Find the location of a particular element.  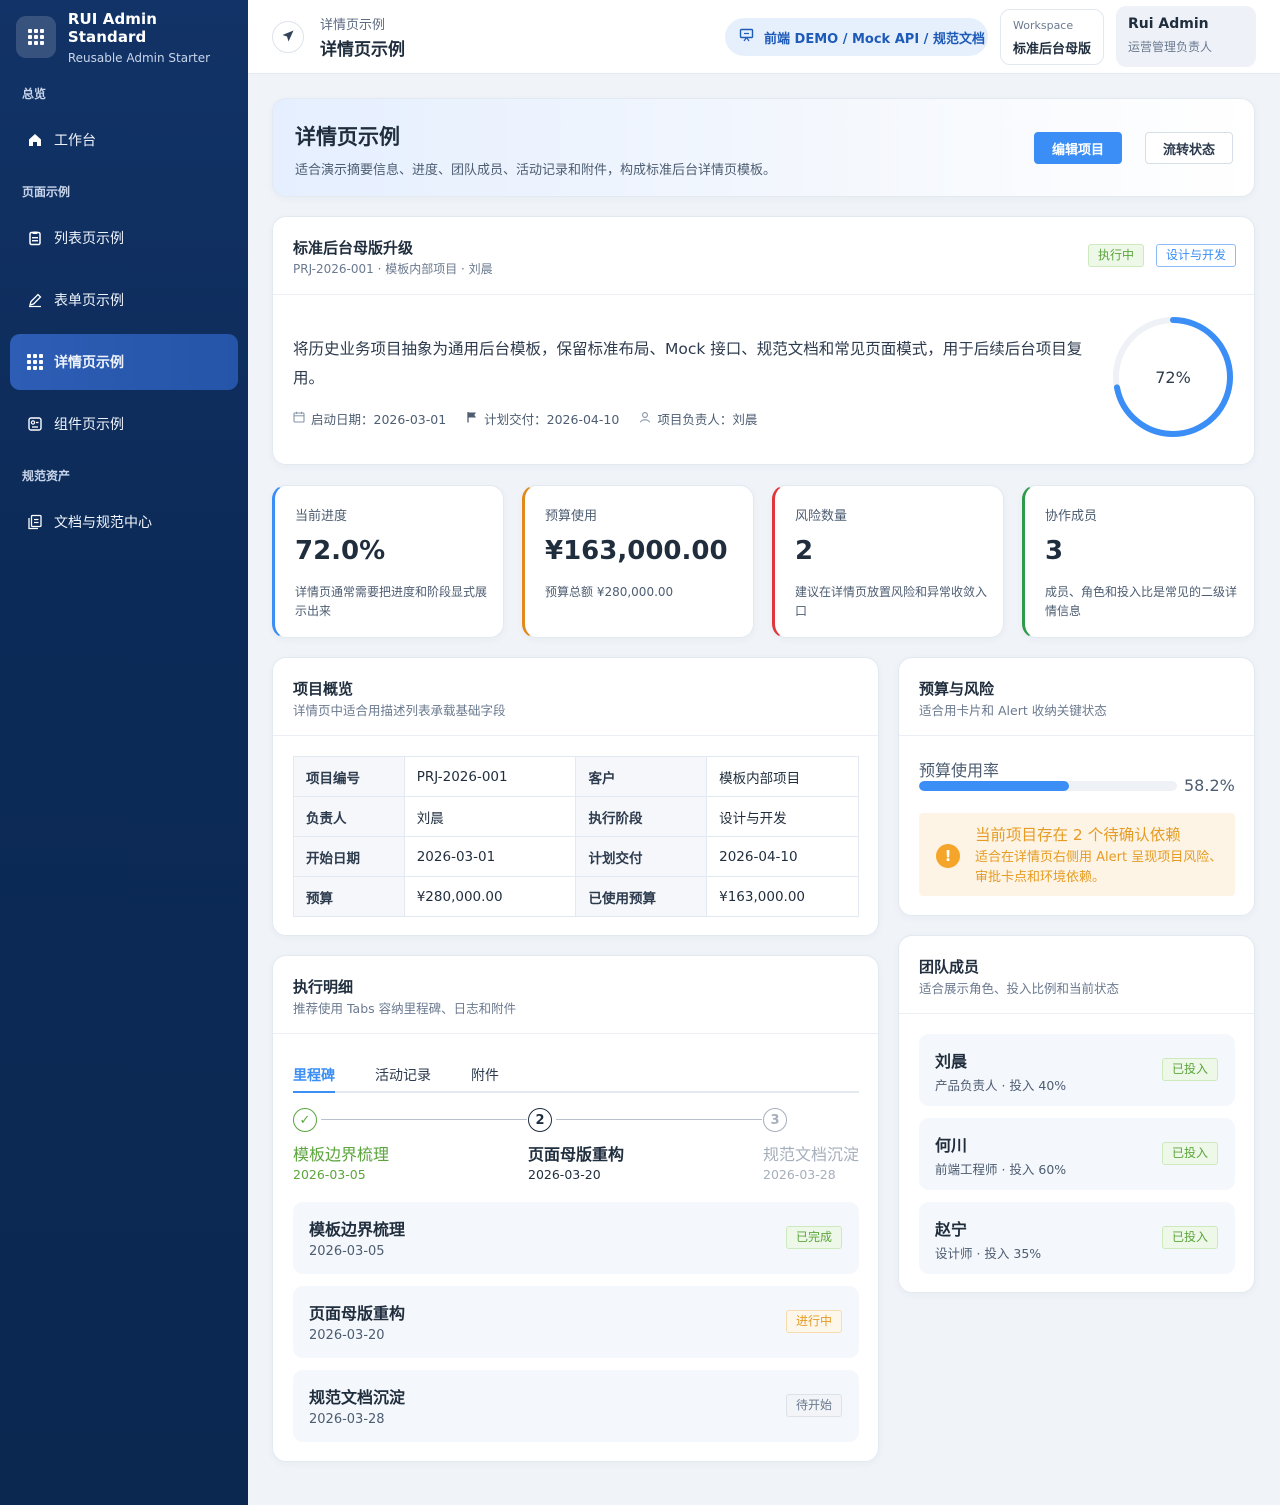

hero-title: 详情页示例 is located at coordinates (347, 137).